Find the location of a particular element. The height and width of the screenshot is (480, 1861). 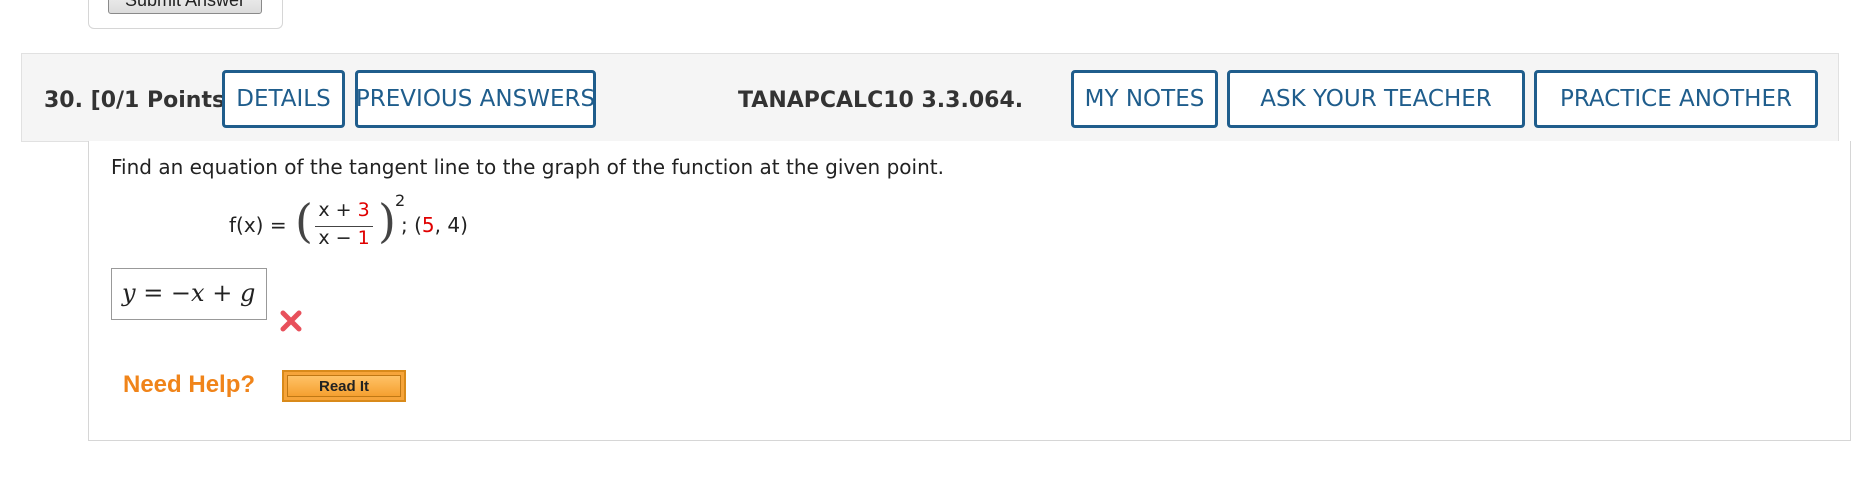

my-notes-button: MY NOTES is located at coordinates (1144, 99).